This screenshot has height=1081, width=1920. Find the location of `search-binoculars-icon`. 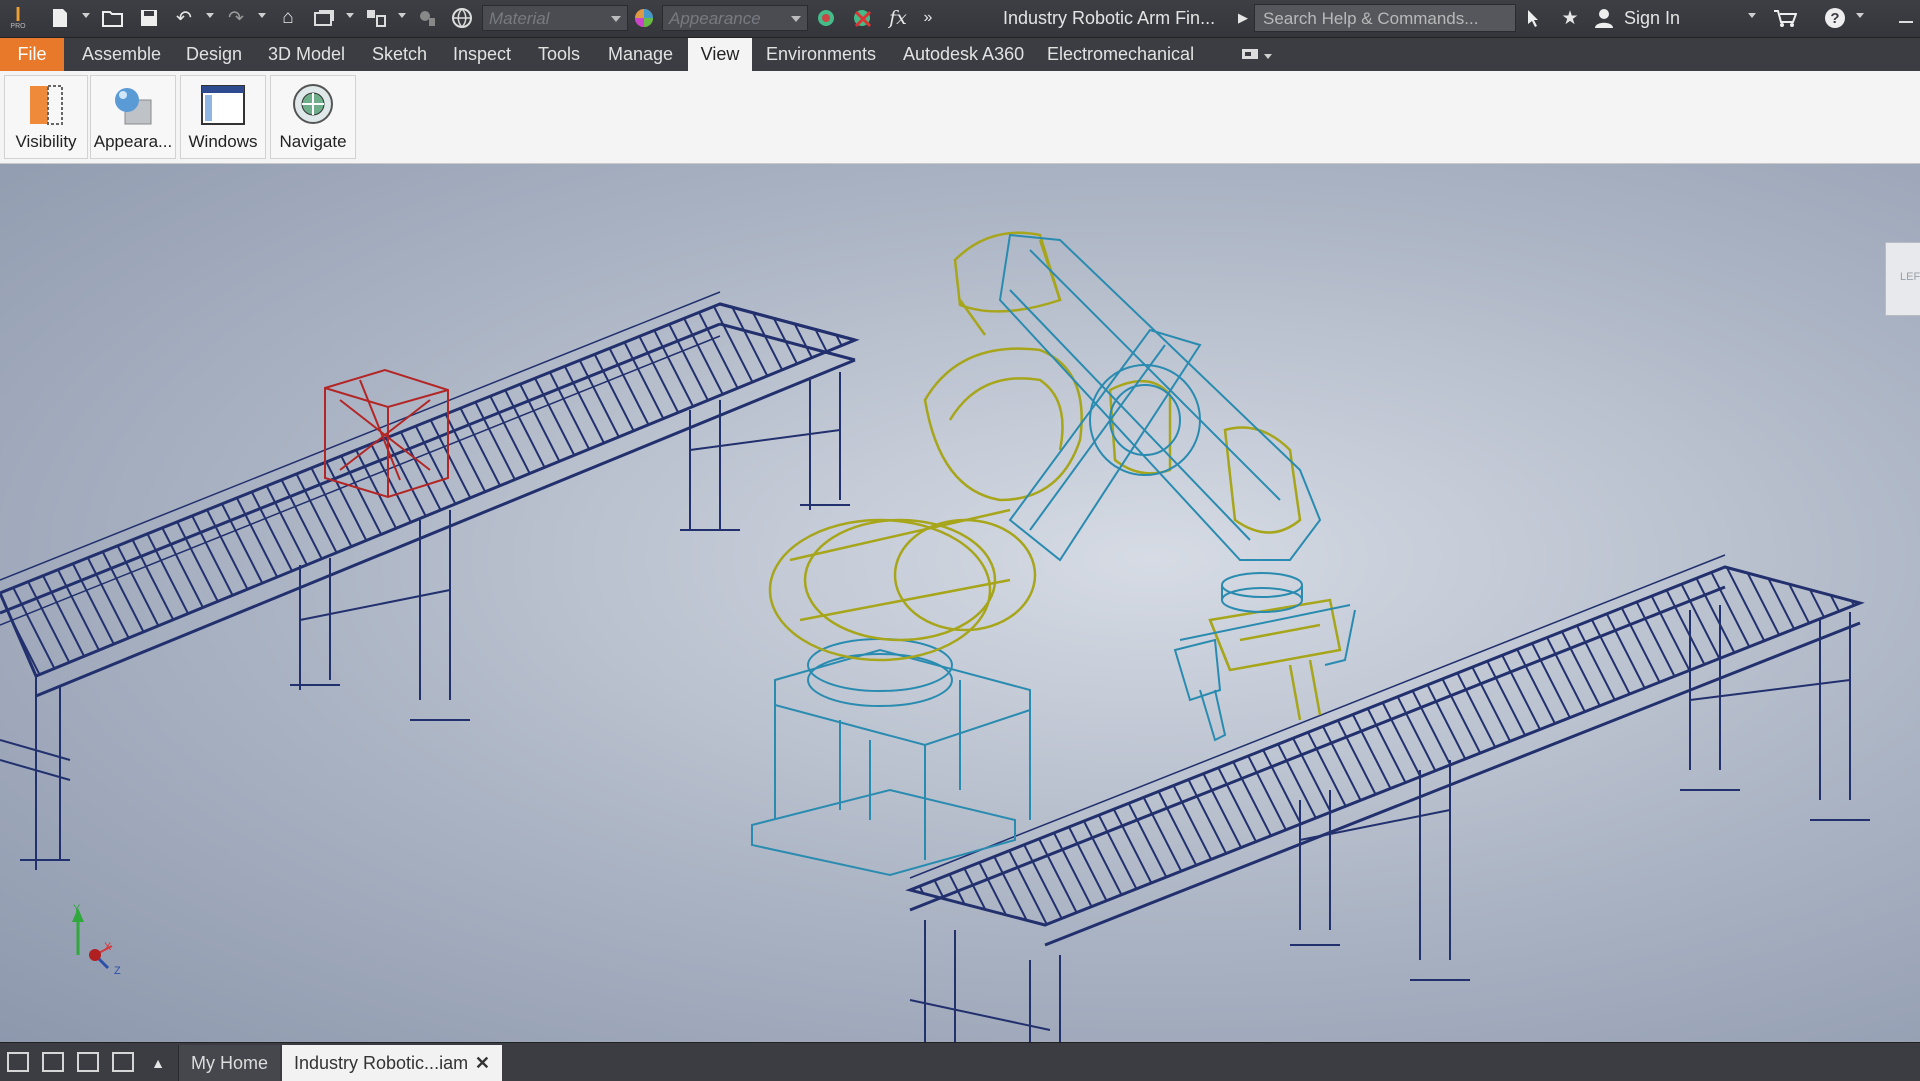

search-binoculars-icon is located at coordinates (1534, 18).